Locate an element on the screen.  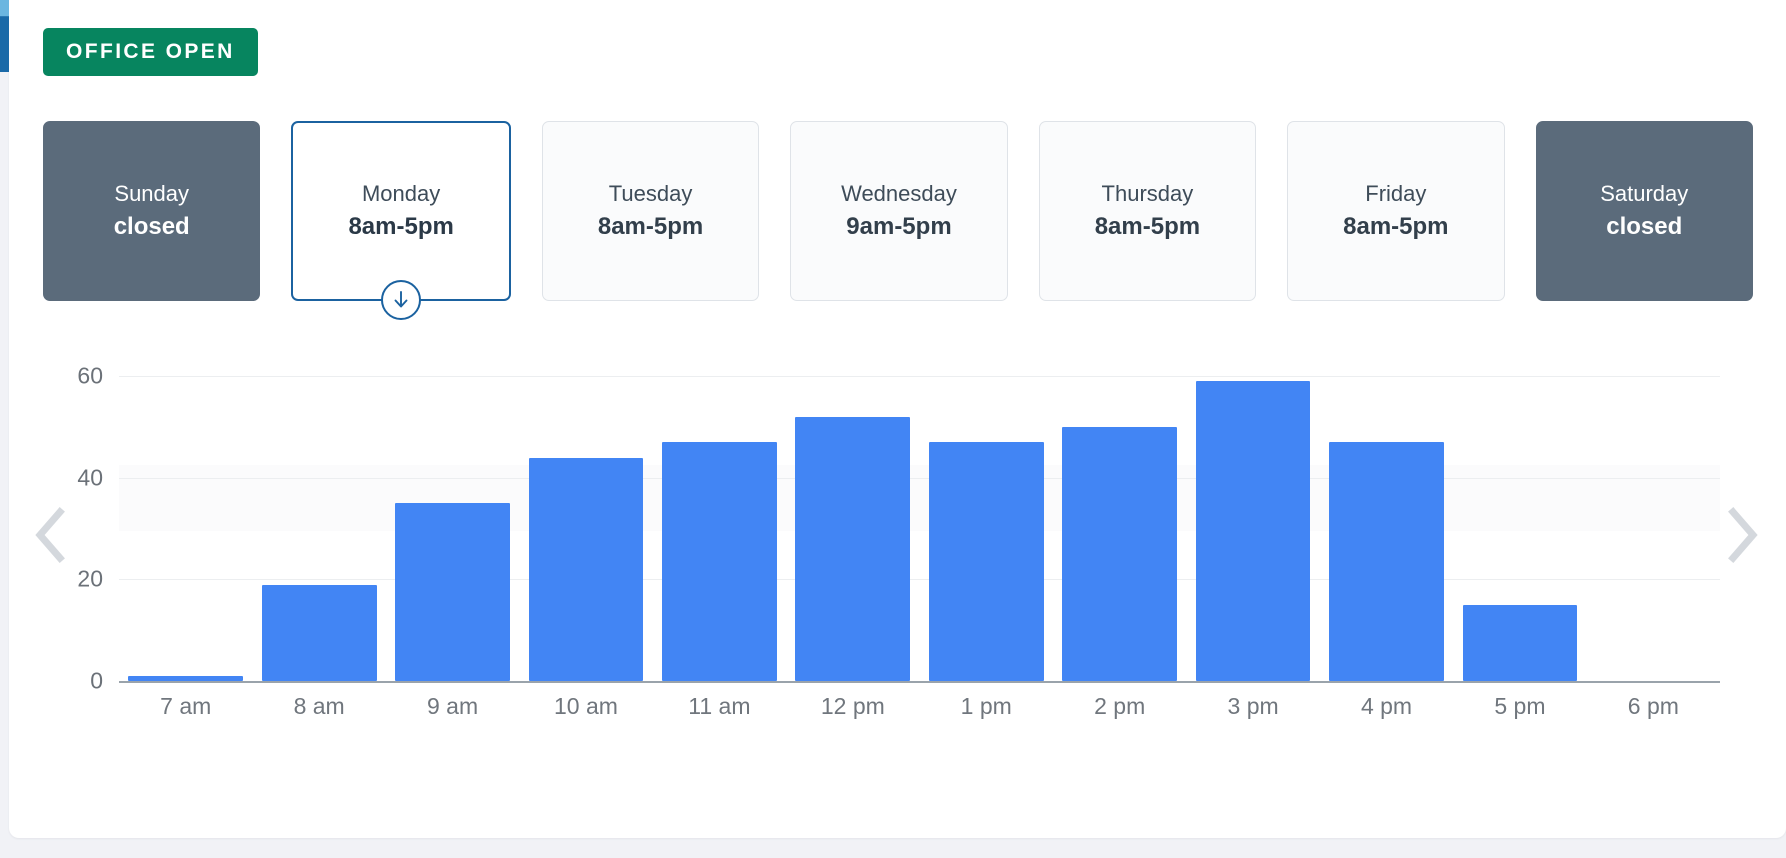
bar-slot-8-am is located at coordinates (318, 521).